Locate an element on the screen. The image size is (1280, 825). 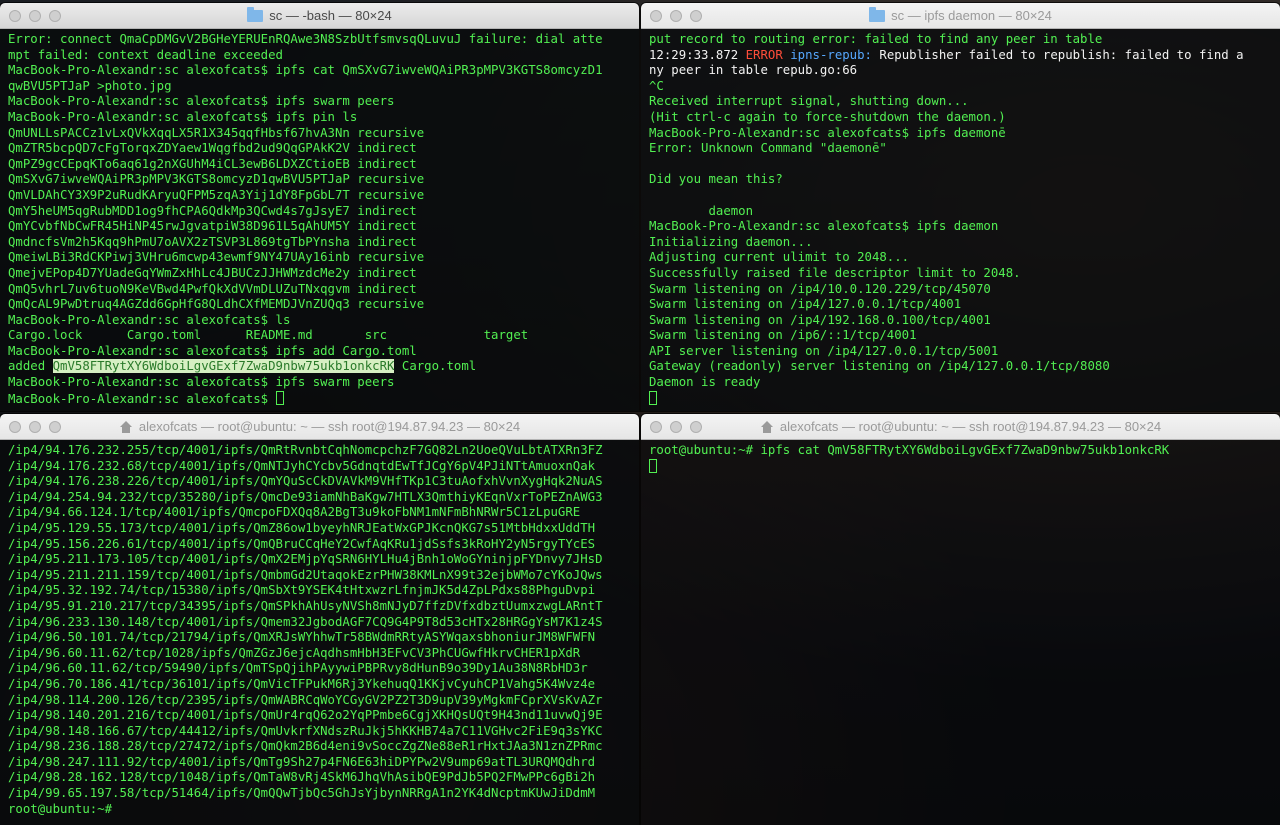
log-module: ipns-repub: is located at coordinates (827, 54).